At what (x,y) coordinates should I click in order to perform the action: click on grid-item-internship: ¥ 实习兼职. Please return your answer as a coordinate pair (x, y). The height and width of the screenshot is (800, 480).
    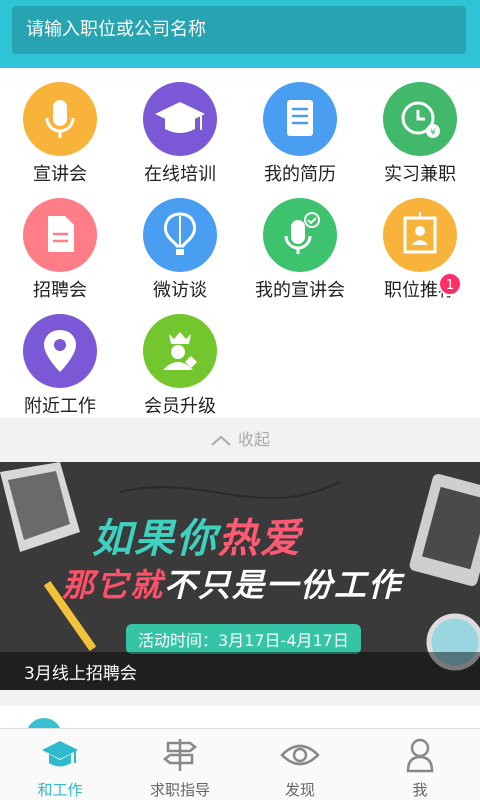
    Looking at the image, I should click on (420, 126).